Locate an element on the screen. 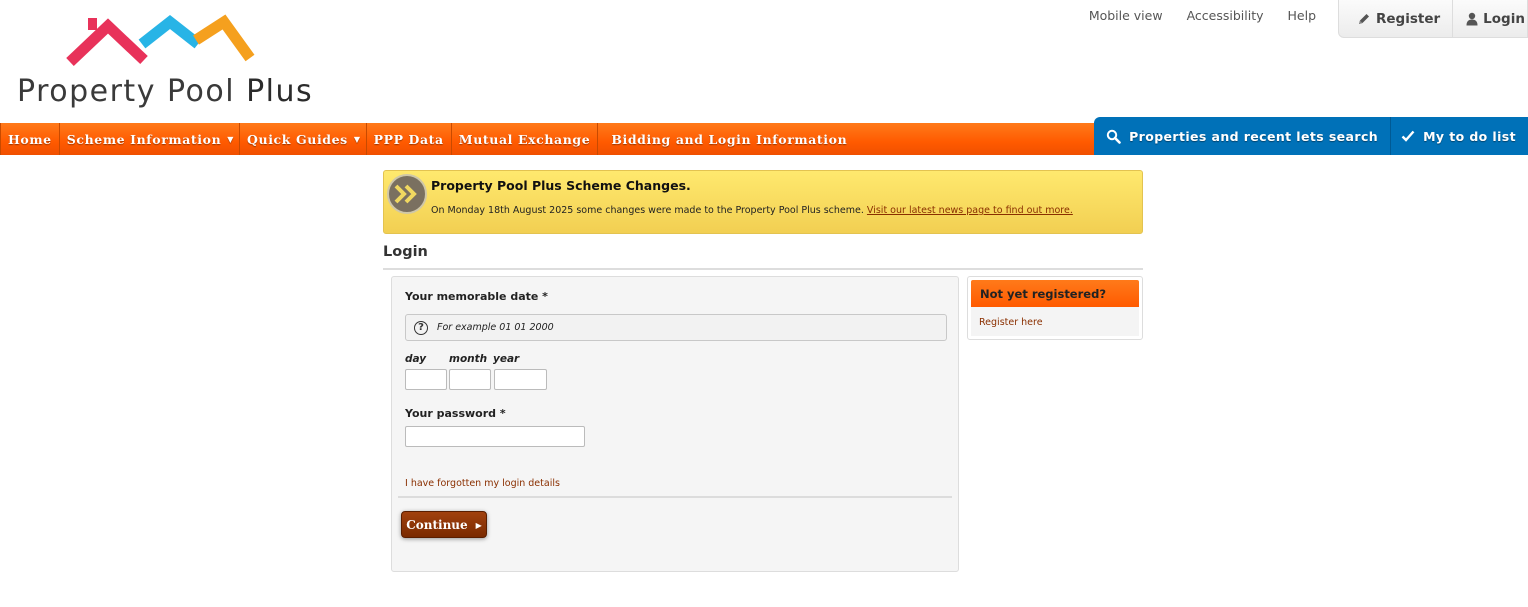  year-input is located at coordinates (520, 379).